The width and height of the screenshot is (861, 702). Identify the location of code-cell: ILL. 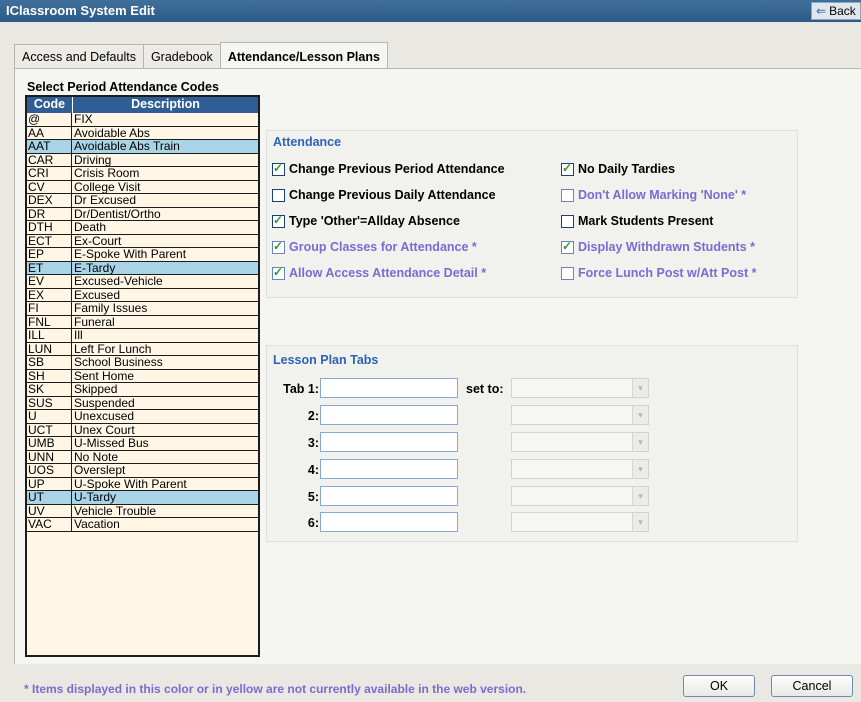
(49, 335).